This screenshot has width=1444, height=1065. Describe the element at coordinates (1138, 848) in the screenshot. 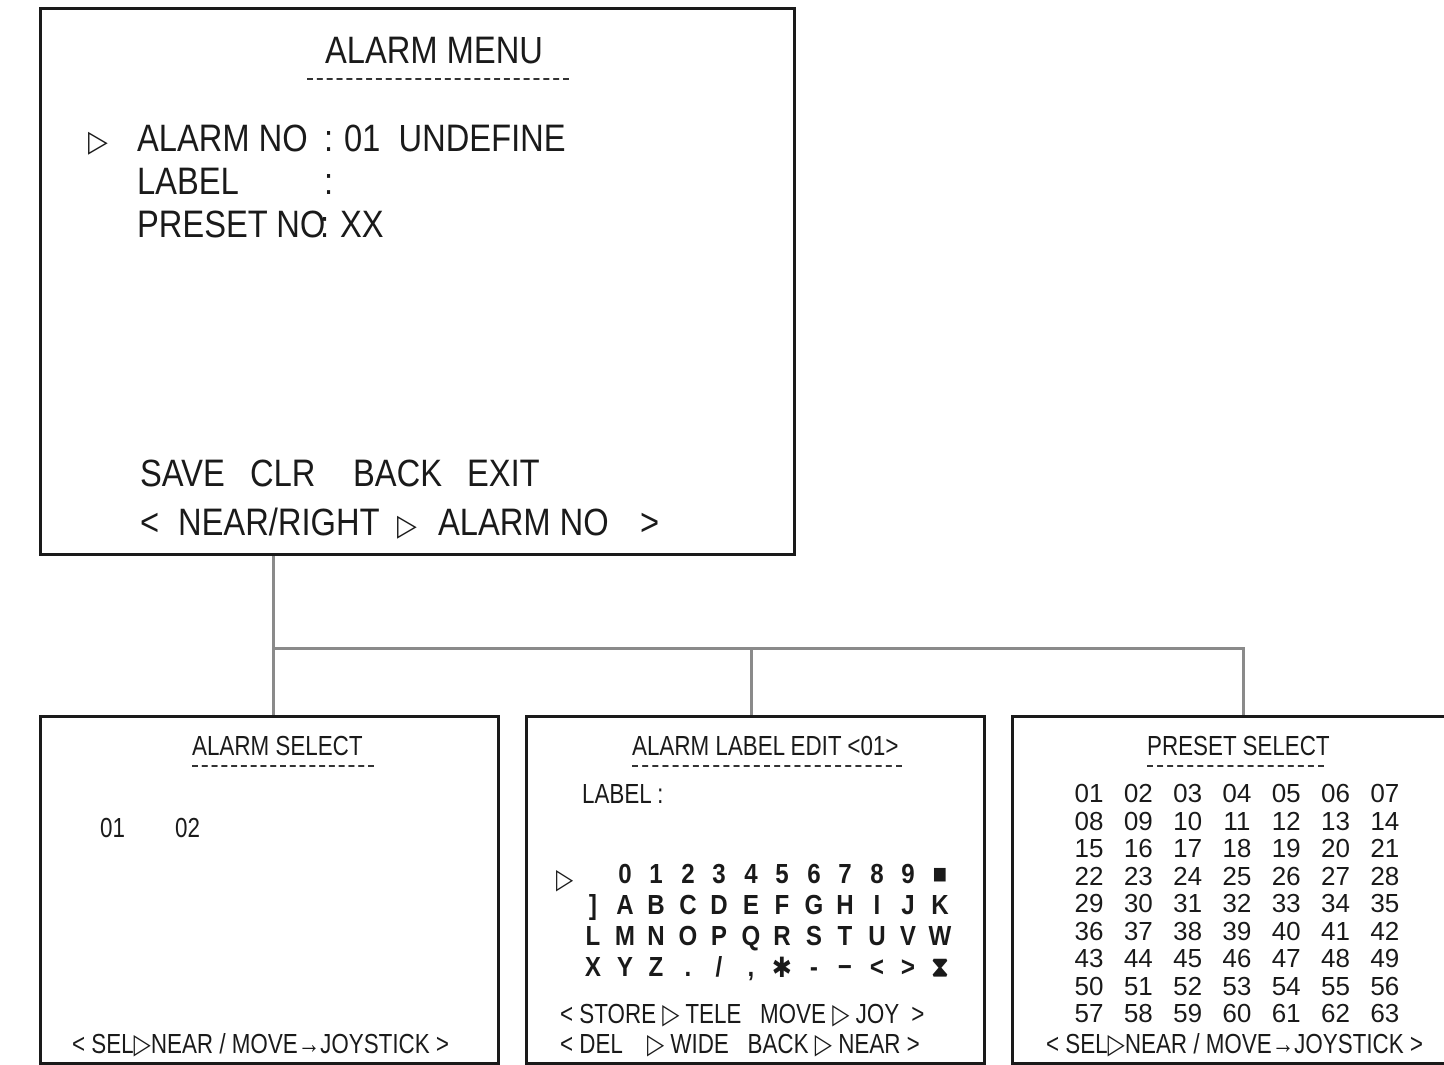

I see `preset-cell: 16` at that location.